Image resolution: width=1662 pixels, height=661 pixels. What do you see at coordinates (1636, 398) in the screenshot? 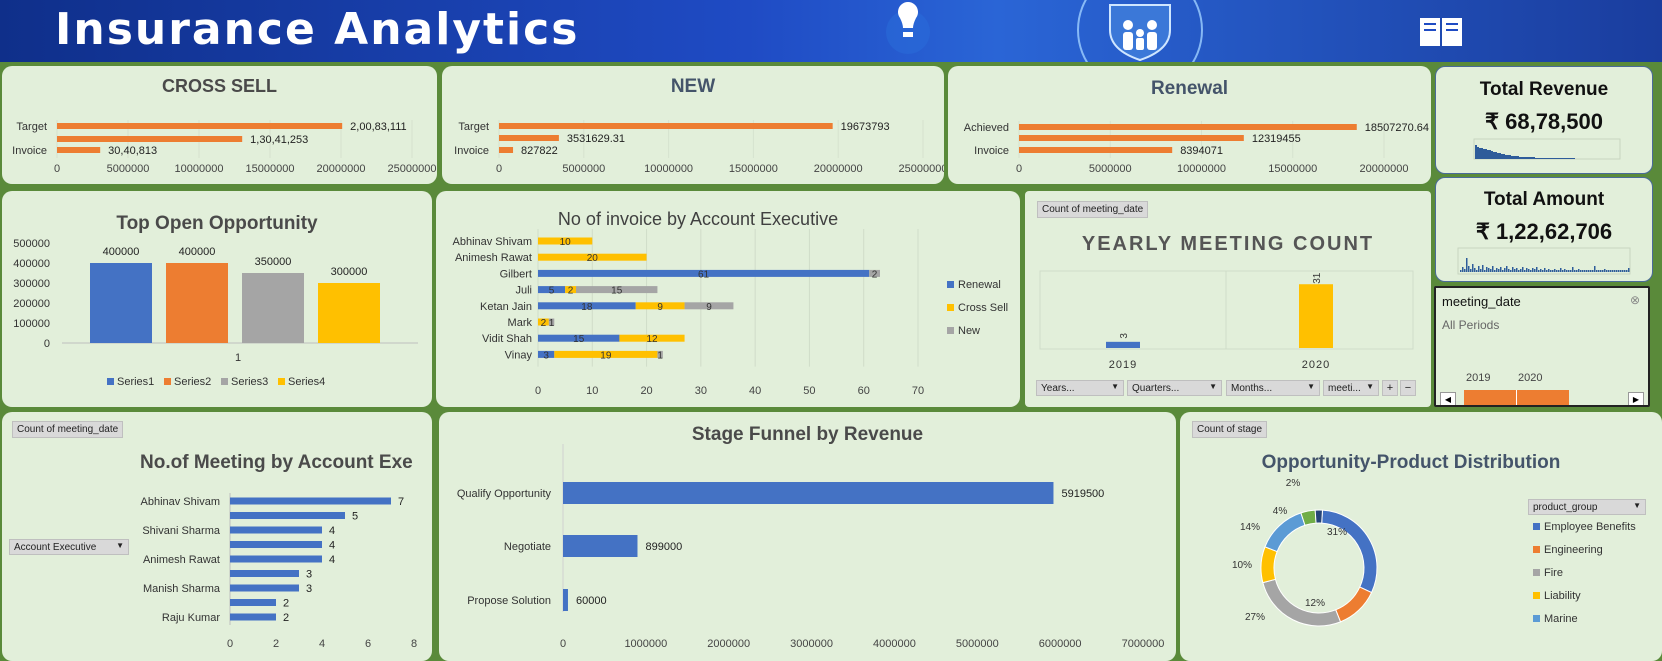
I see `timeline-scroll-right: ▶` at bounding box center [1636, 398].